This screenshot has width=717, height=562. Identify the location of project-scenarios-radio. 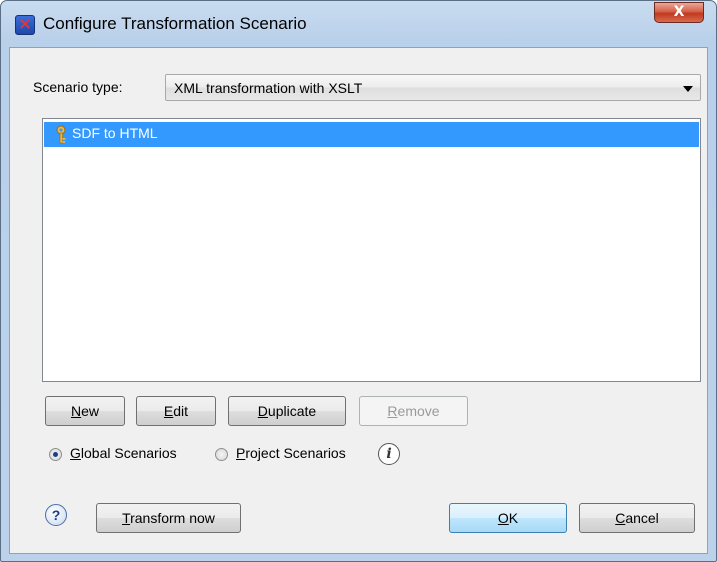
(221, 454).